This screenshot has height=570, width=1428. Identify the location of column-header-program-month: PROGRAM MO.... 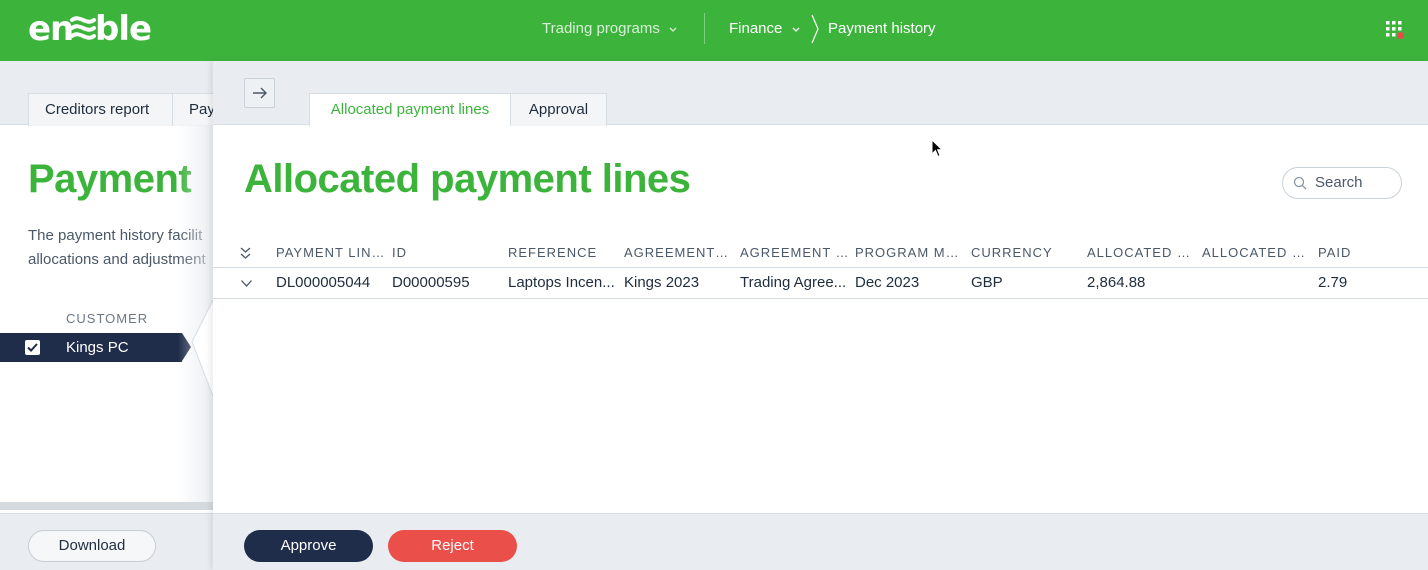
(910, 253).